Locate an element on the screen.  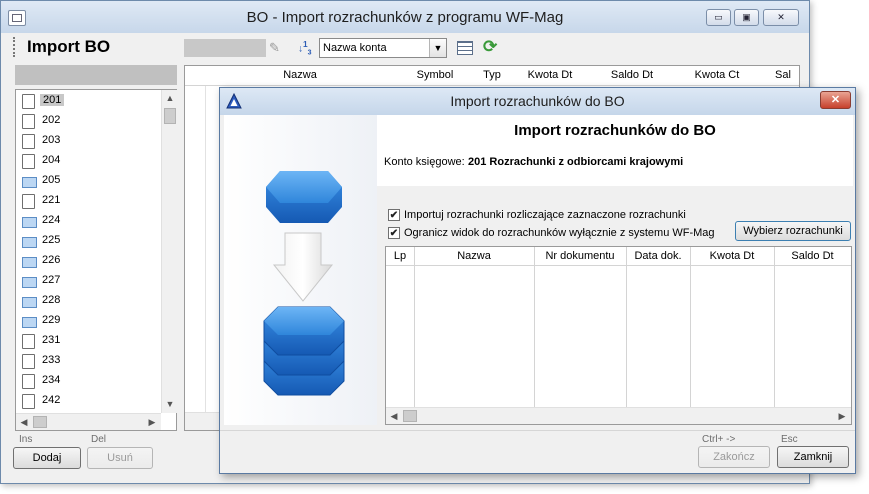
toolbar-grip is located at coordinates (14, 47).